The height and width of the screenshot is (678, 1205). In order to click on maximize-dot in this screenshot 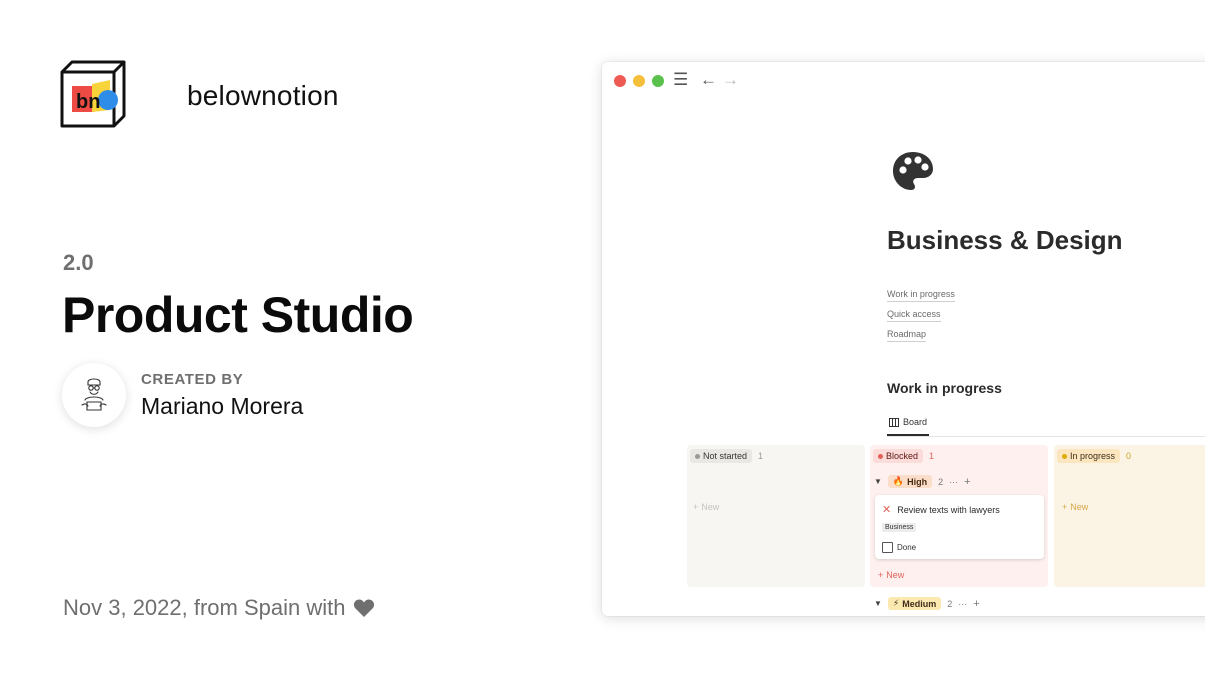, I will do `click(658, 81)`.